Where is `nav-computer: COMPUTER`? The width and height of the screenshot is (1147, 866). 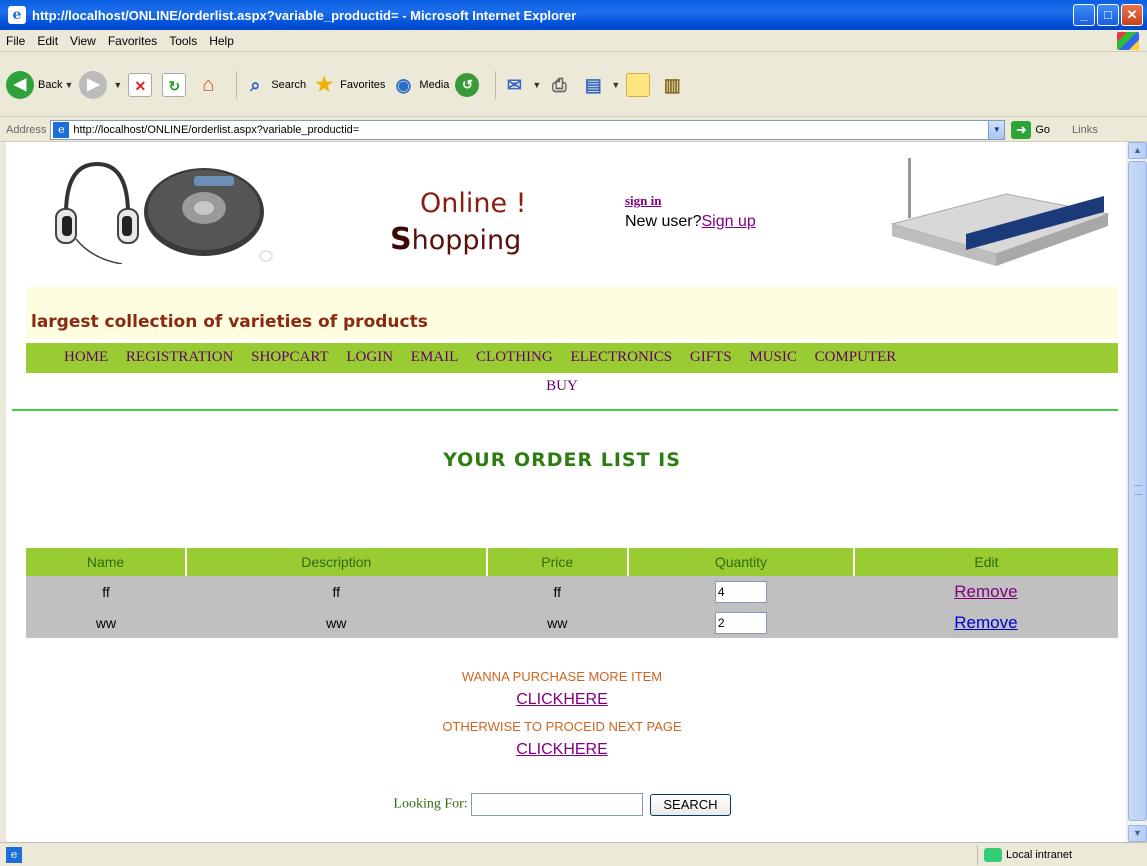 nav-computer: COMPUTER is located at coordinates (856, 357).